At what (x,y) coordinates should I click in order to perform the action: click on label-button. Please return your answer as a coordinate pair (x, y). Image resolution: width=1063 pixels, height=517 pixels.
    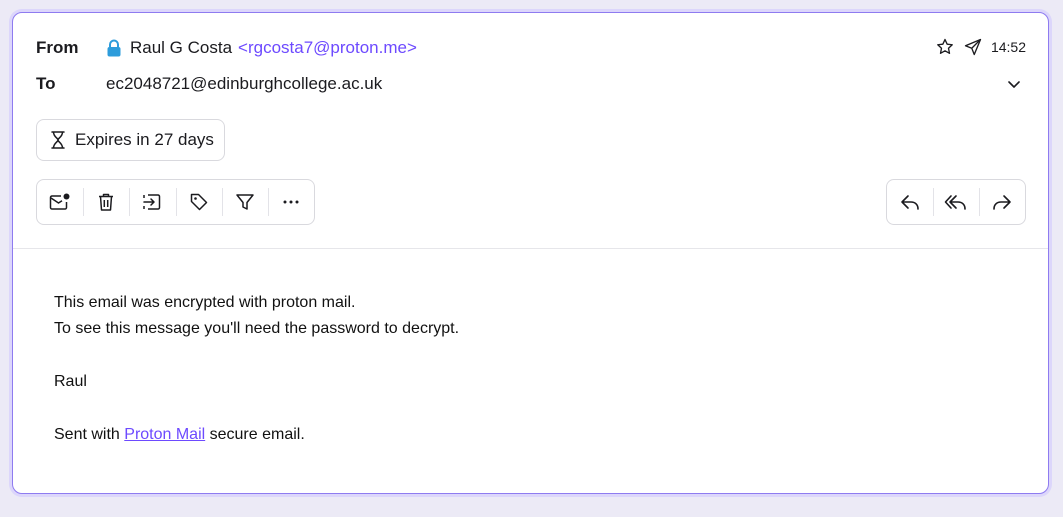
    Looking at the image, I should click on (198, 202).